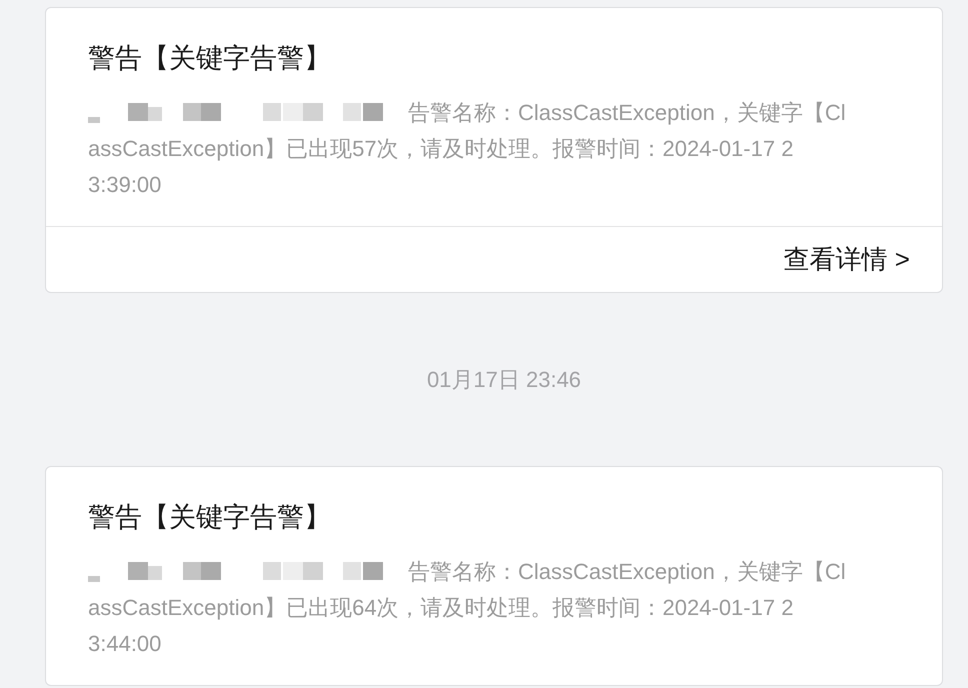 This screenshot has height=688, width=968. What do you see at coordinates (441, 608) in the screenshot?
I see `message-text: assCastException】已出现64次，请及时处理。报警时间：2024-01-17 2` at bounding box center [441, 608].